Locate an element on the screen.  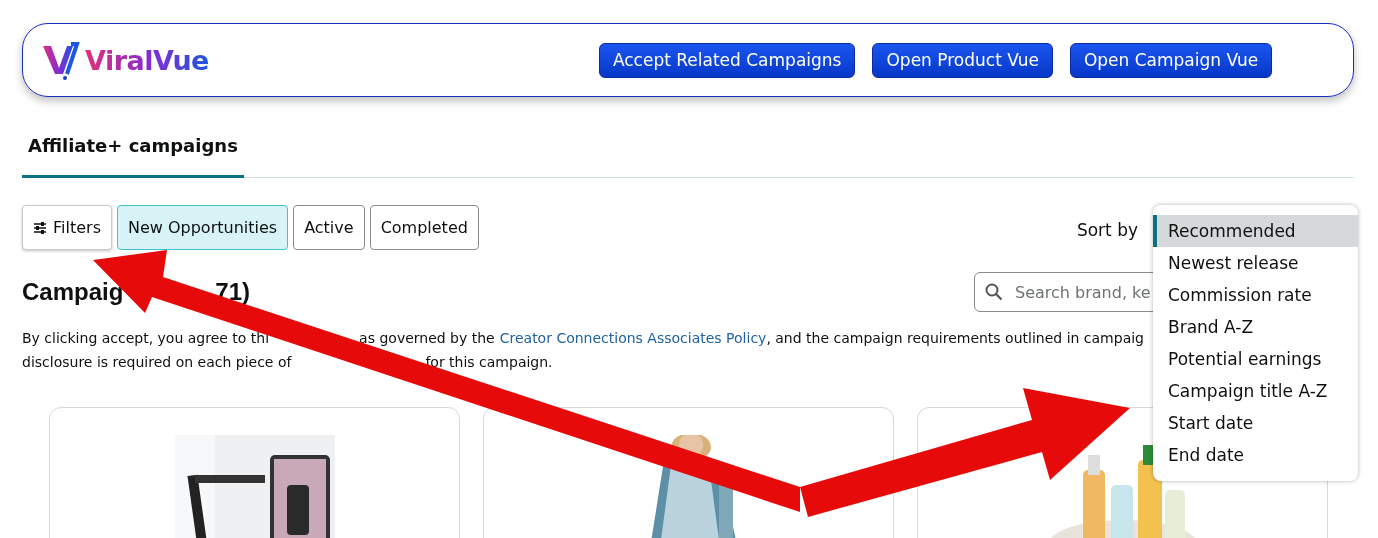
sort-option: End date is located at coordinates (1255, 455).